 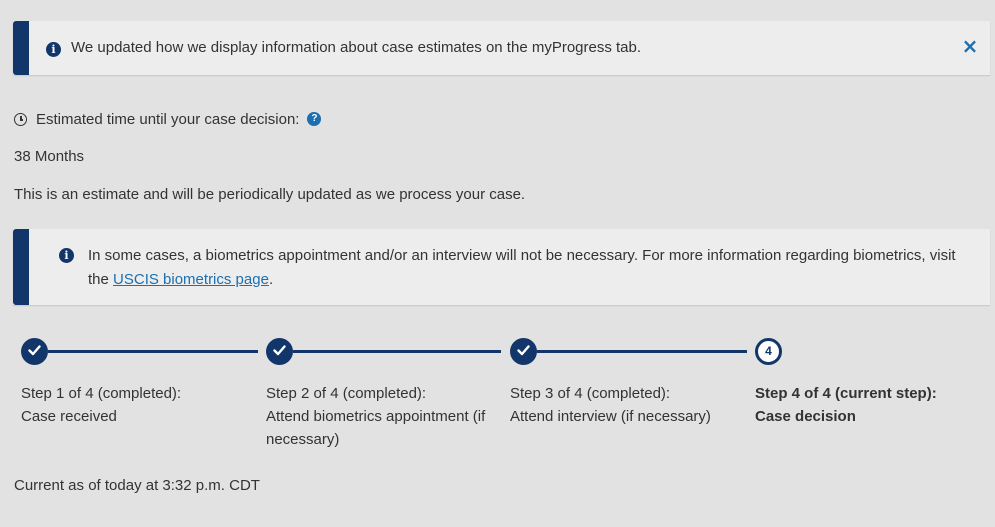 I want to click on step-label: Step 1 of 4 (completed): Case received, so click(x=138, y=405).